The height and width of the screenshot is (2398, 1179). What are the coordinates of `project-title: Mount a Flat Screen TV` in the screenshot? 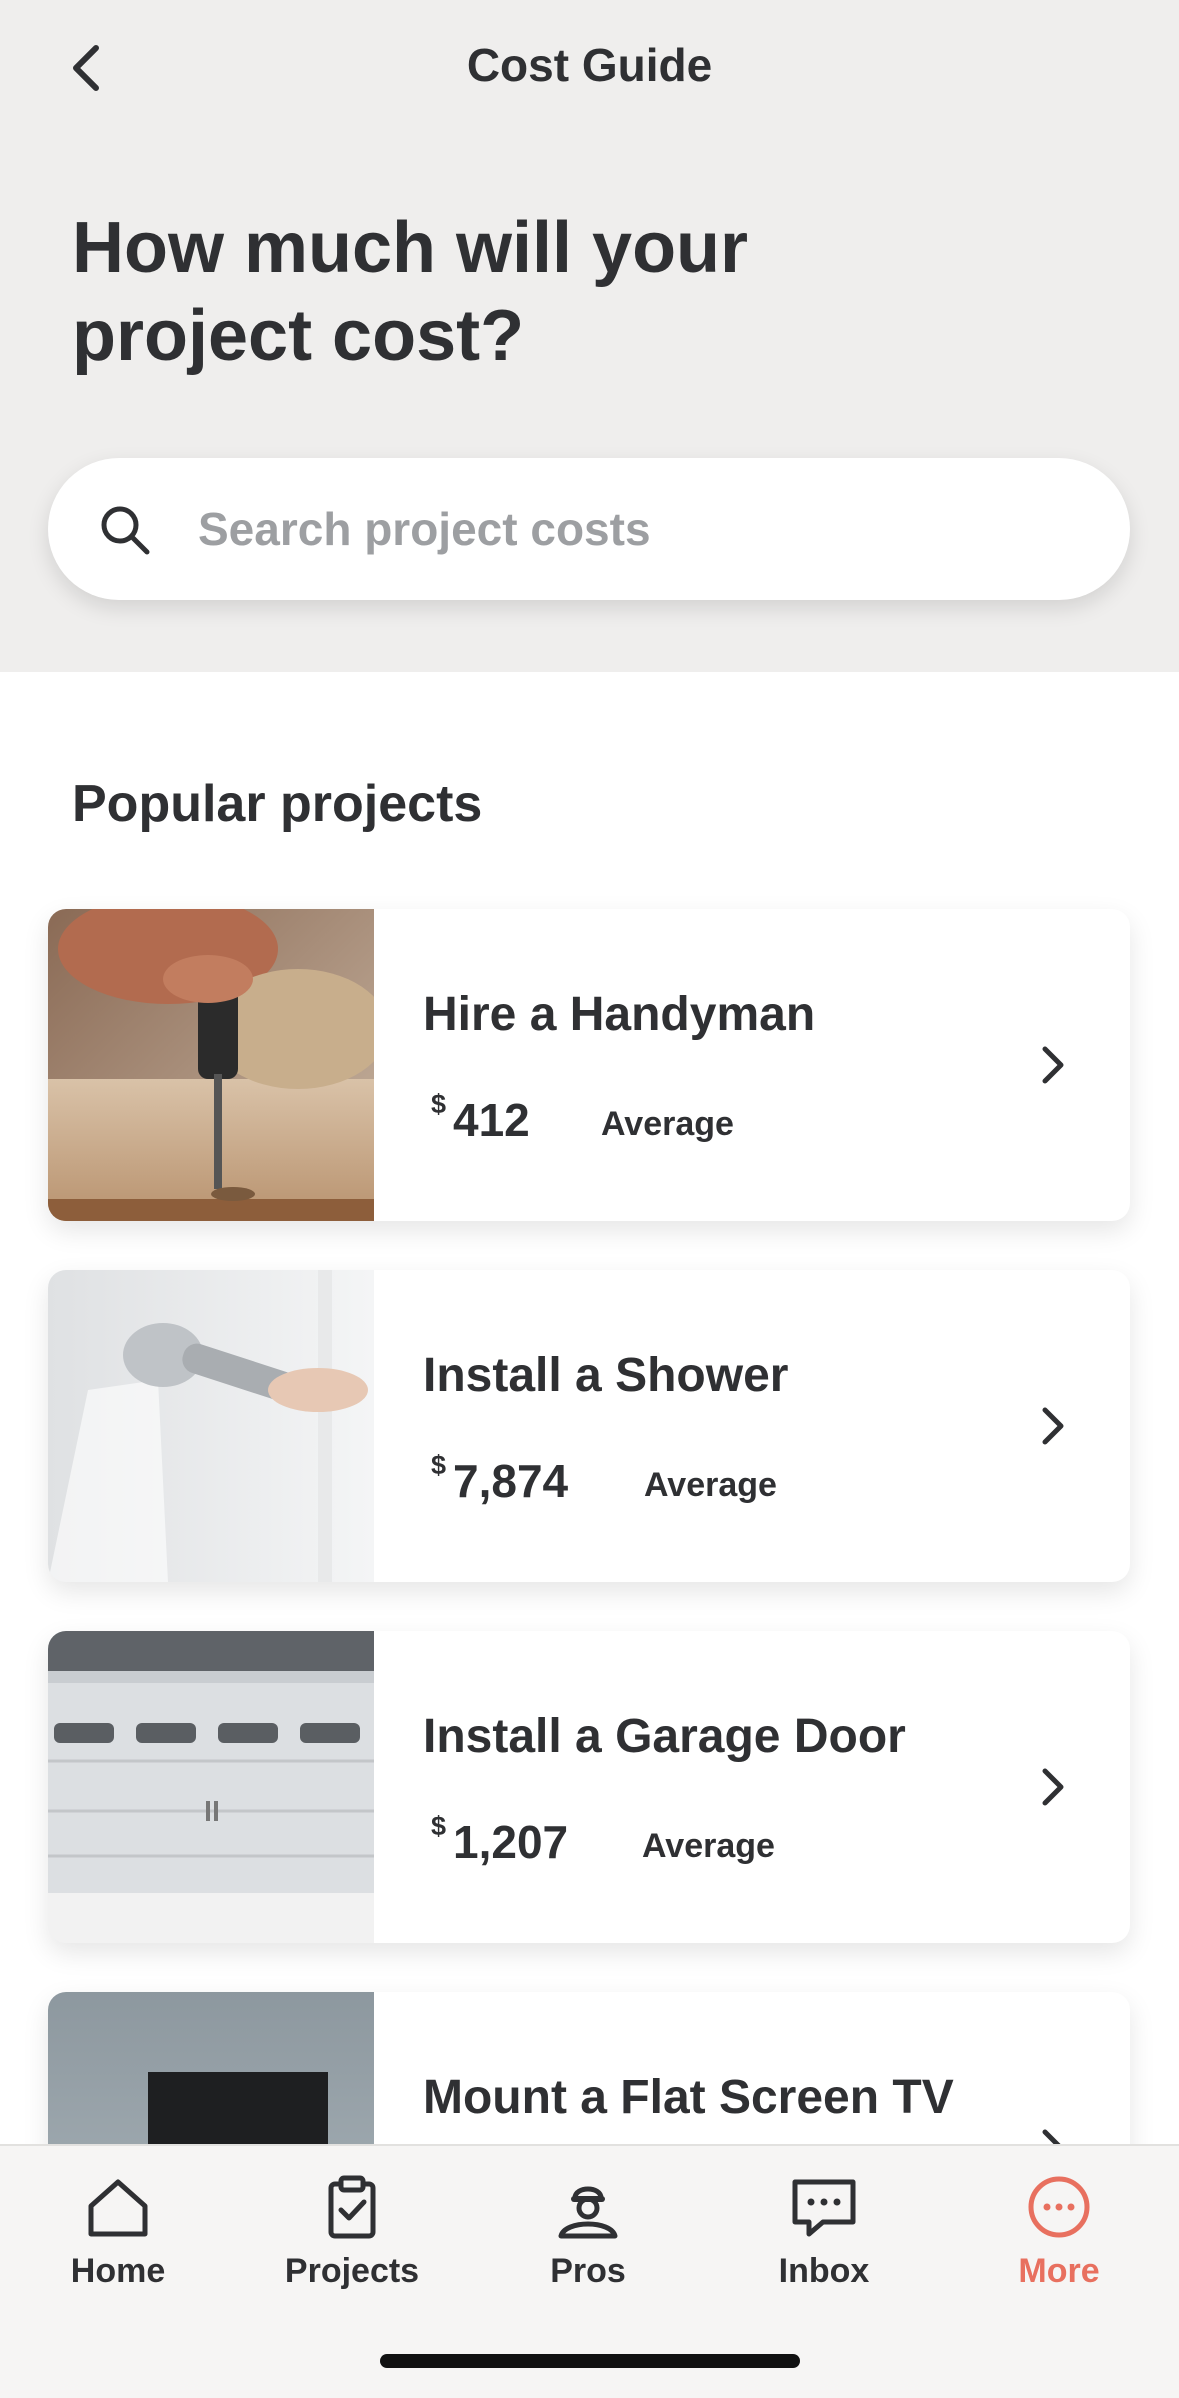 It's located at (688, 2097).